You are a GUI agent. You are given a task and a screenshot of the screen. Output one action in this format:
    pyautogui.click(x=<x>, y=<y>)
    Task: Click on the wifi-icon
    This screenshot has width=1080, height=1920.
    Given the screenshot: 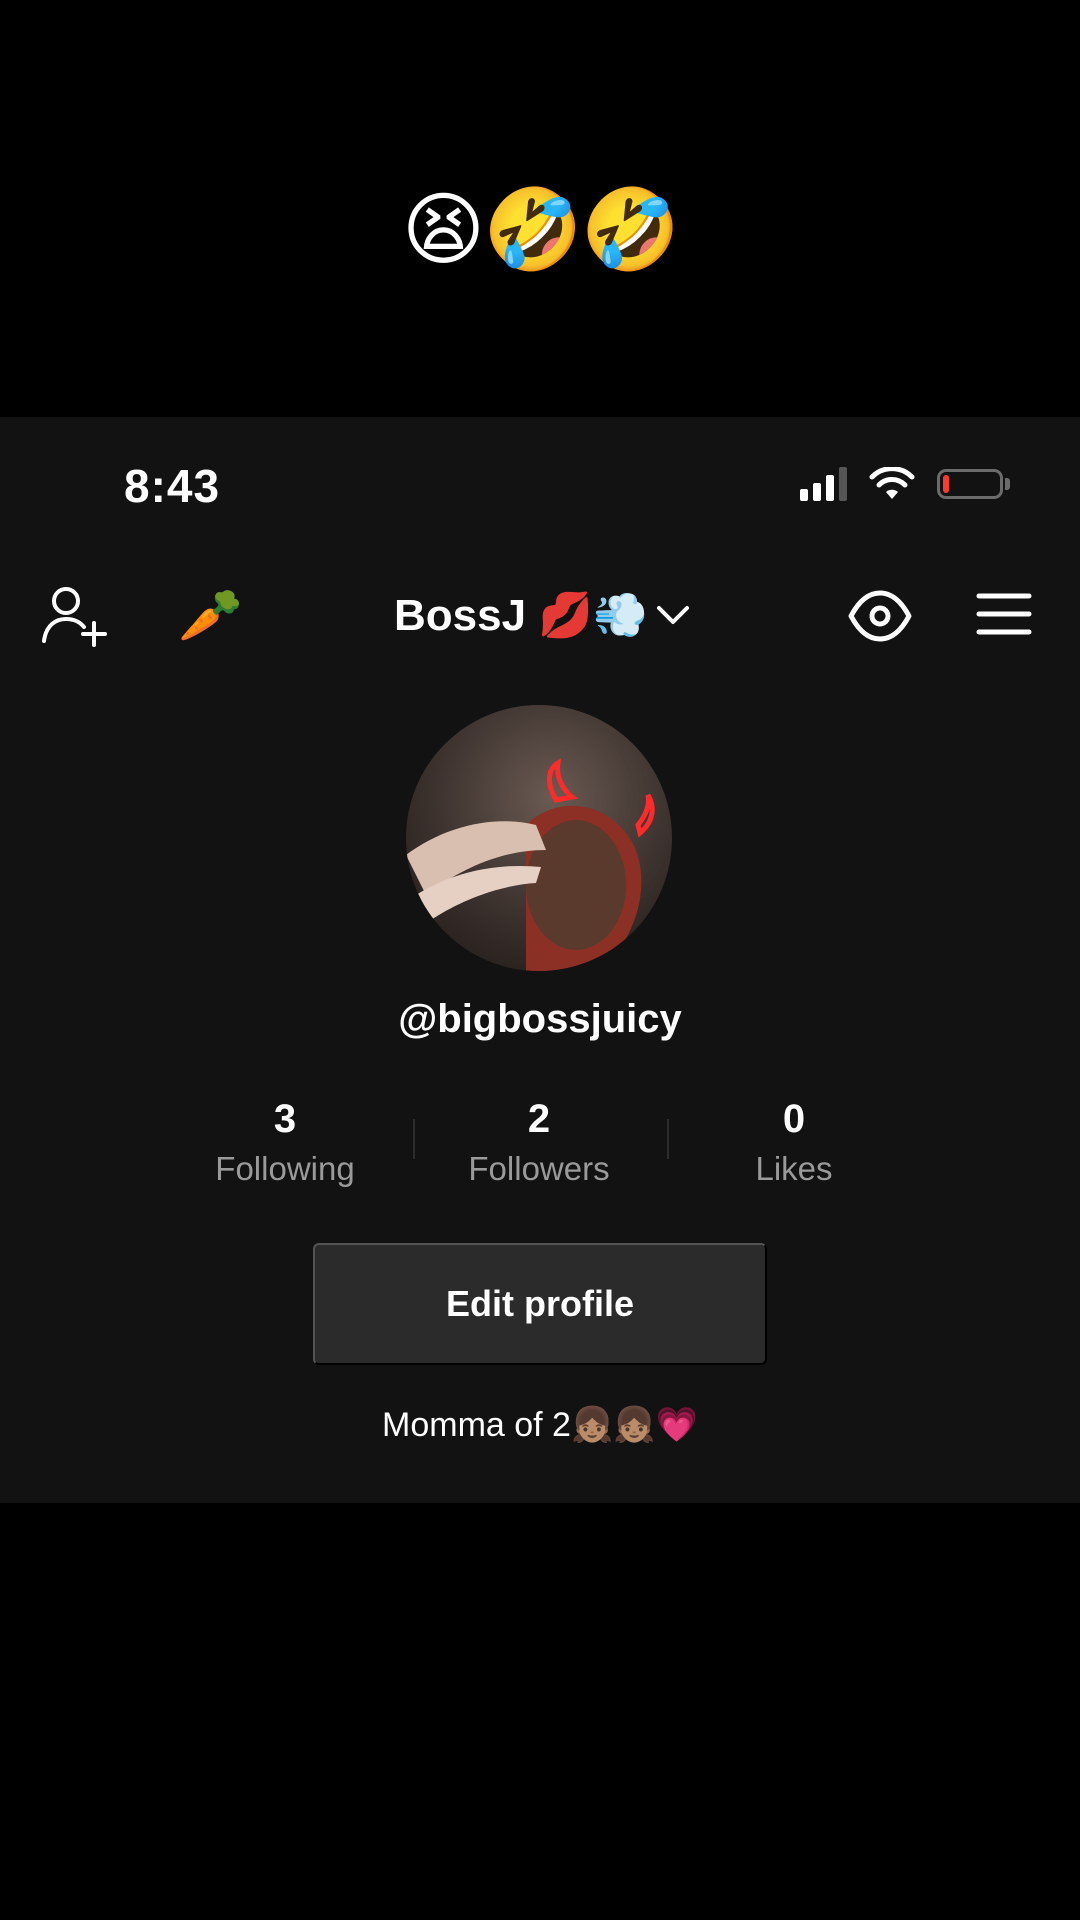 What is the action you would take?
    pyautogui.click(x=892, y=483)
    